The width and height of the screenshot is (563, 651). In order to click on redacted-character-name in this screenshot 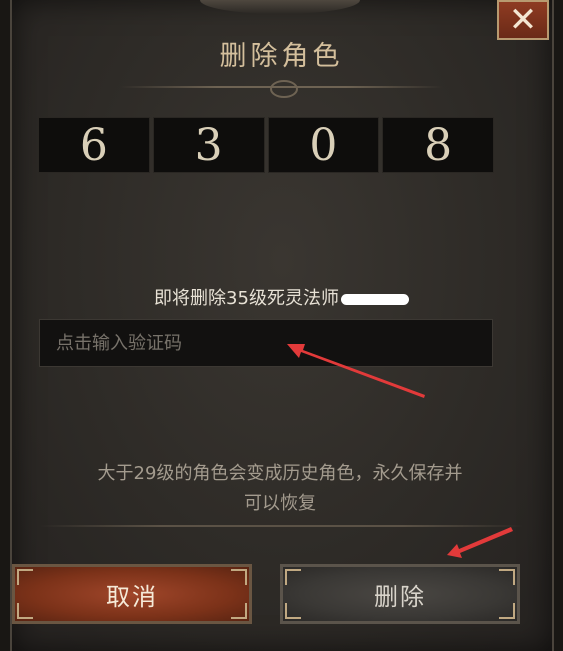, I will do `click(374, 299)`.